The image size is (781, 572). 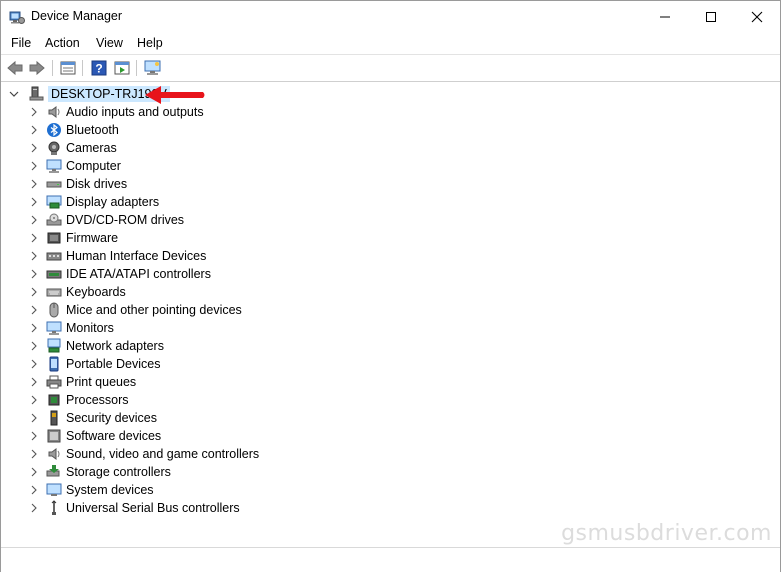 What do you see at coordinates (54, 220) in the screenshot?
I see `dvd-icon` at bounding box center [54, 220].